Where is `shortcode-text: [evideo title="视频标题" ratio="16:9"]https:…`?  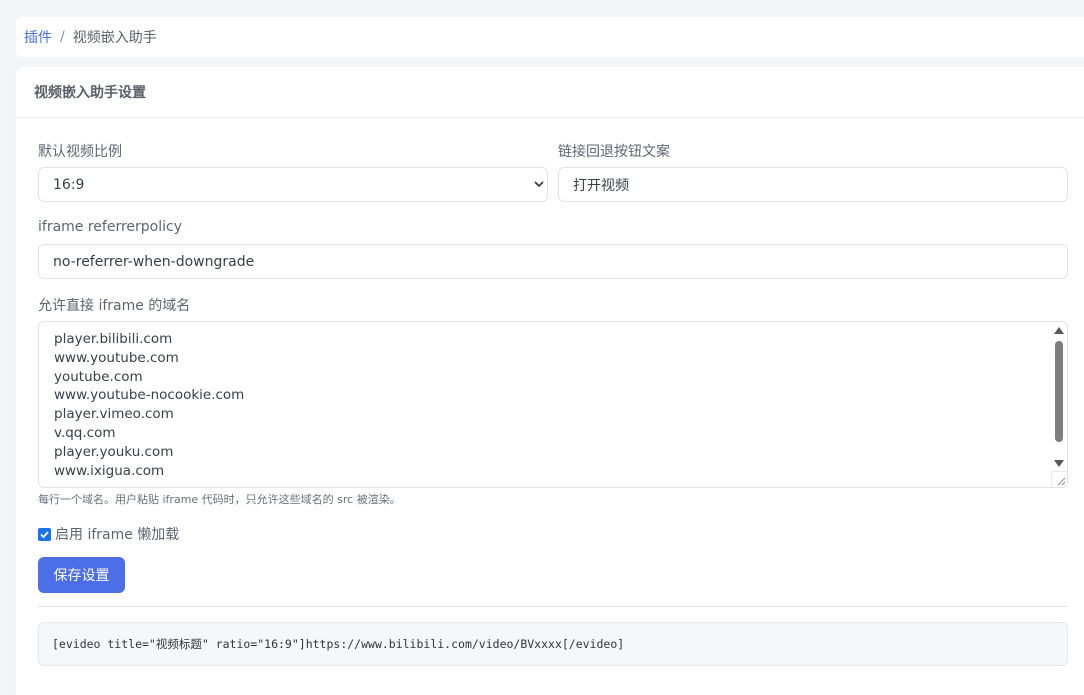
shortcode-text: [evideo title="视频标题" ratio="16:9"]https:… is located at coordinates (338, 644).